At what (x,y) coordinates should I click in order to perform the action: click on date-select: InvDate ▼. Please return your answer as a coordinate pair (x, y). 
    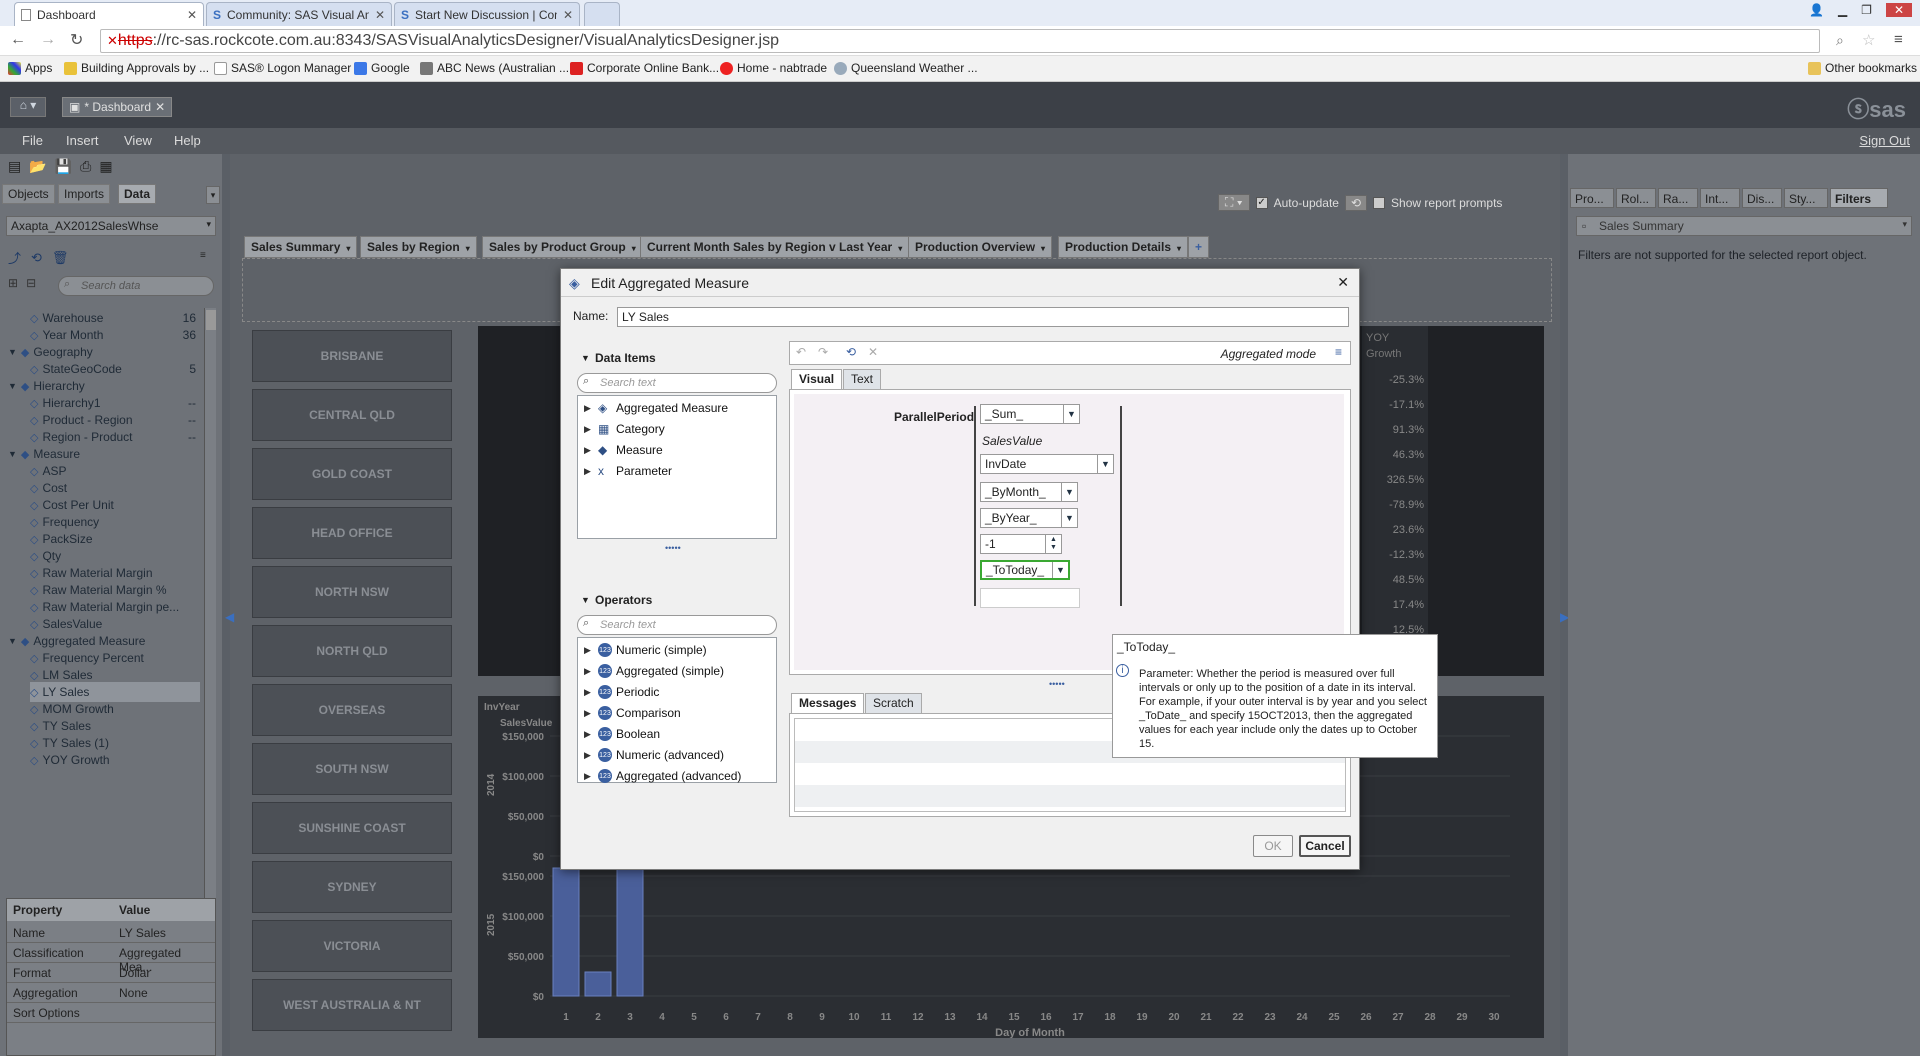
    Looking at the image, I should click on (1047, 464).